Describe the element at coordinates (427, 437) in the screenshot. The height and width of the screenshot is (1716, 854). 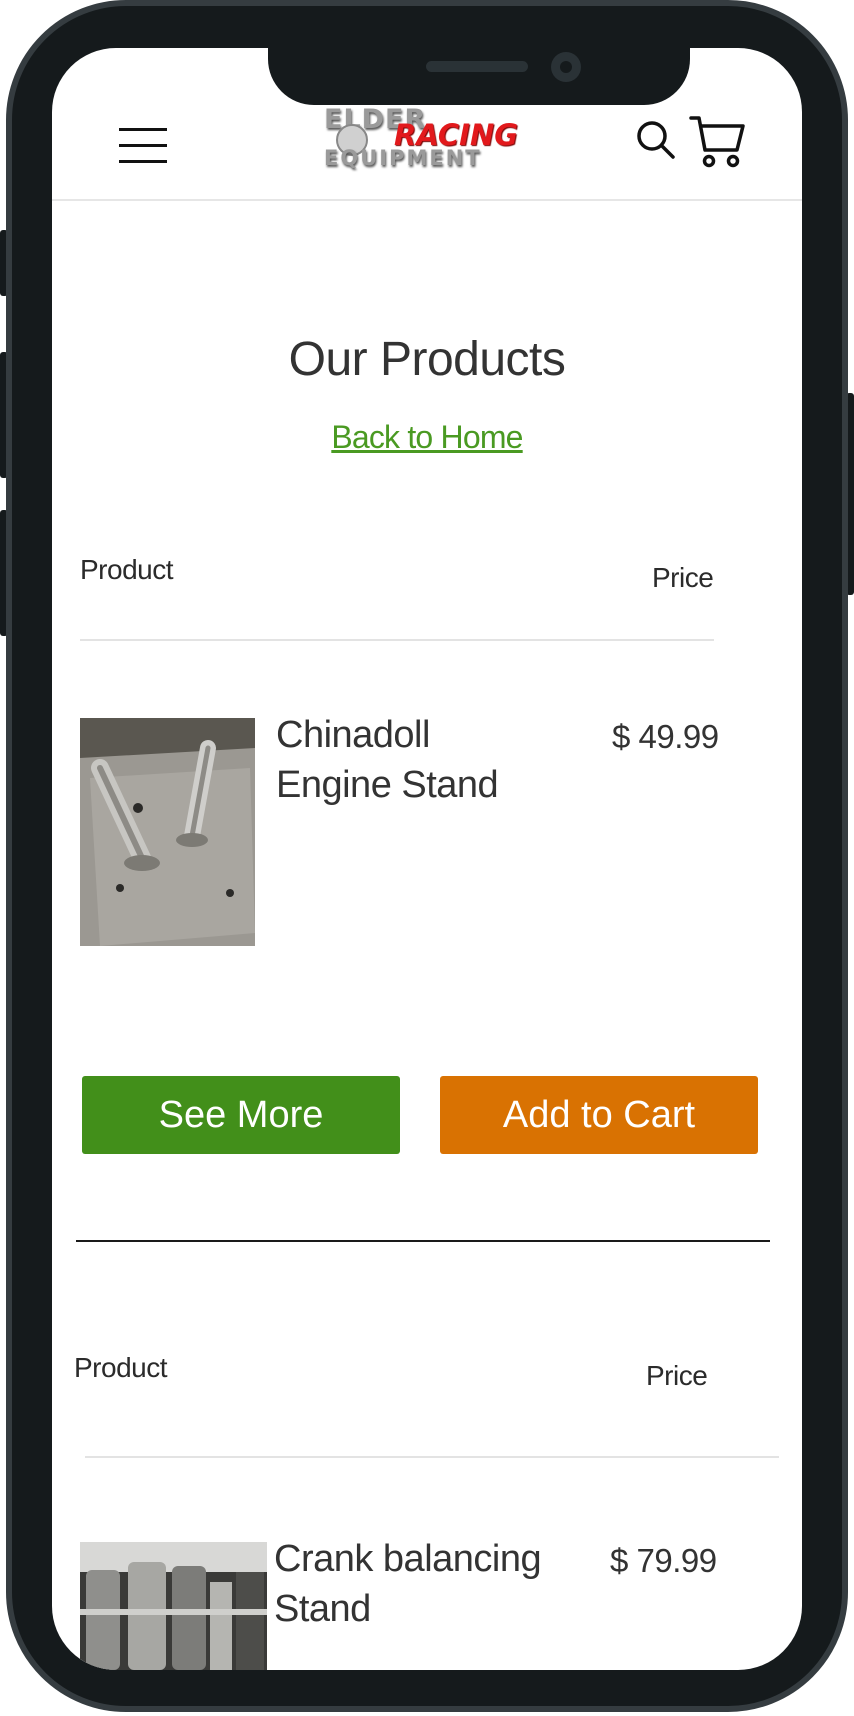
I see `back-to-home-link: Back to Home` at that location.